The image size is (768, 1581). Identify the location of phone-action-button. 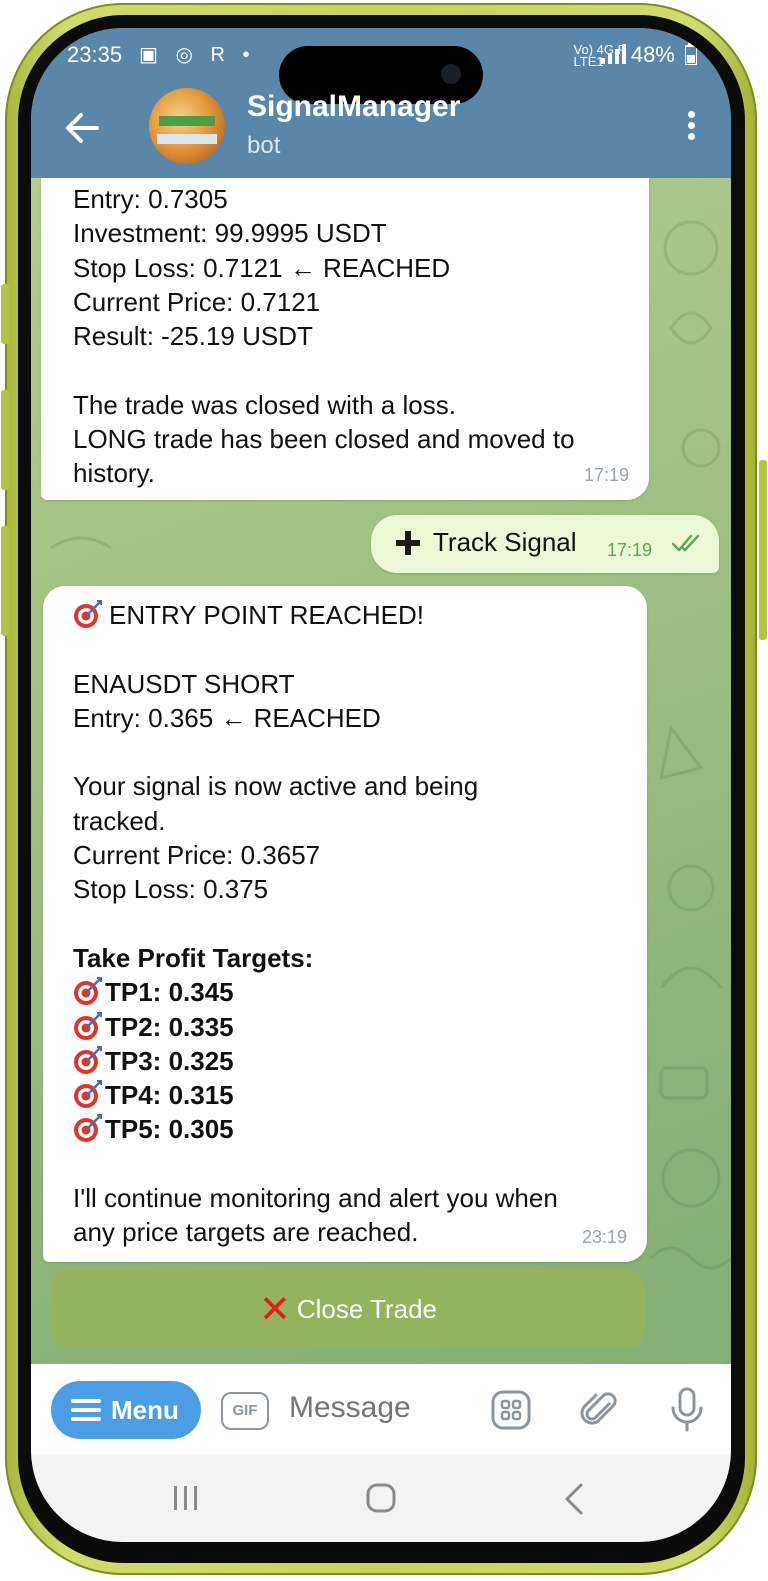
(5, 314).